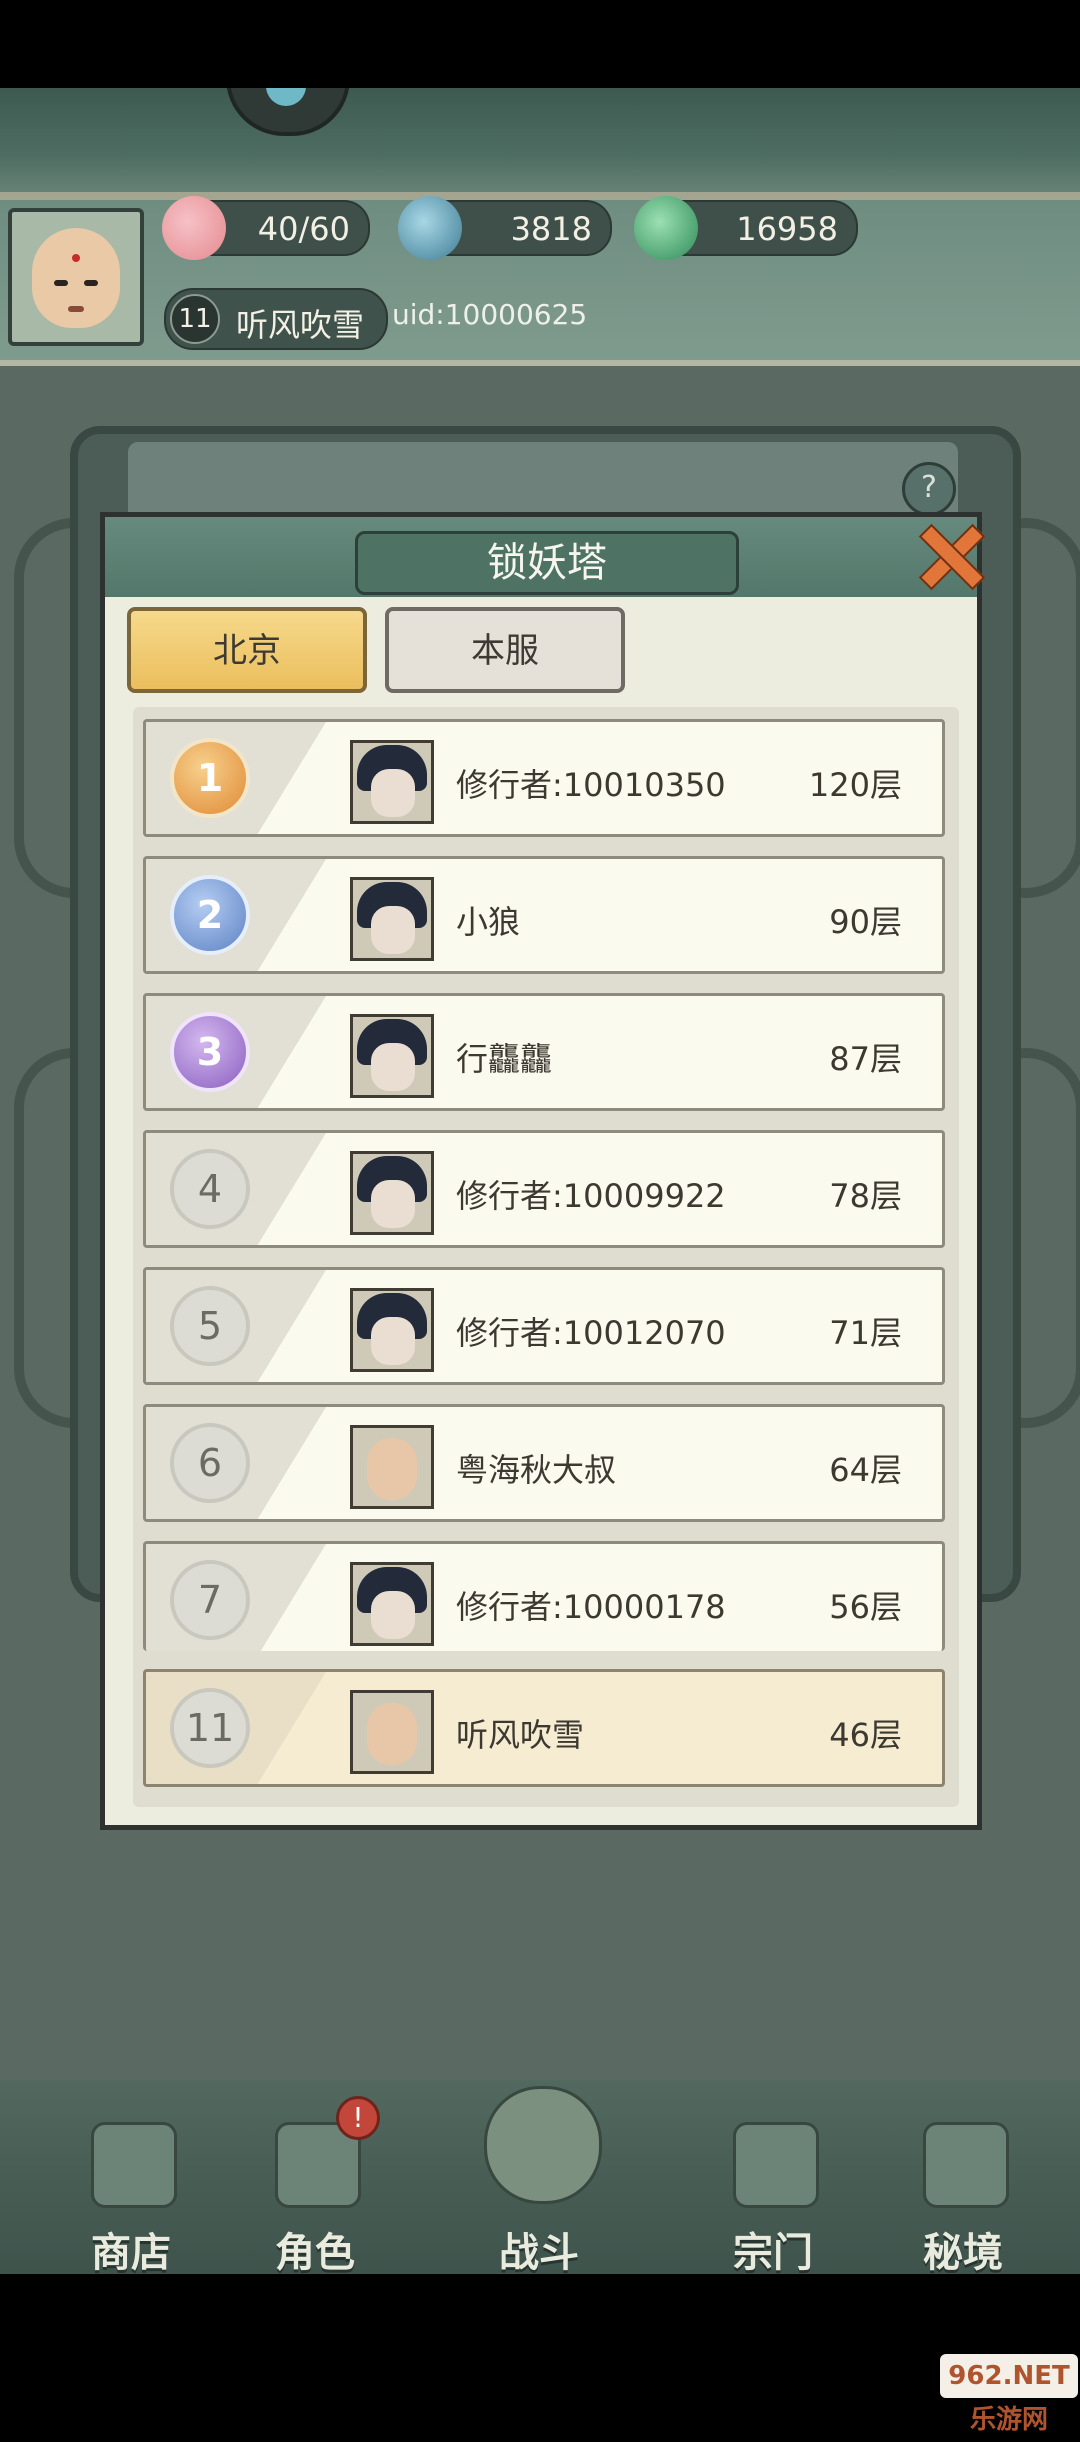 This screenshot has height=2442, width=1080. I want to click on nav-sect: 宗门, so click(773, 2198).